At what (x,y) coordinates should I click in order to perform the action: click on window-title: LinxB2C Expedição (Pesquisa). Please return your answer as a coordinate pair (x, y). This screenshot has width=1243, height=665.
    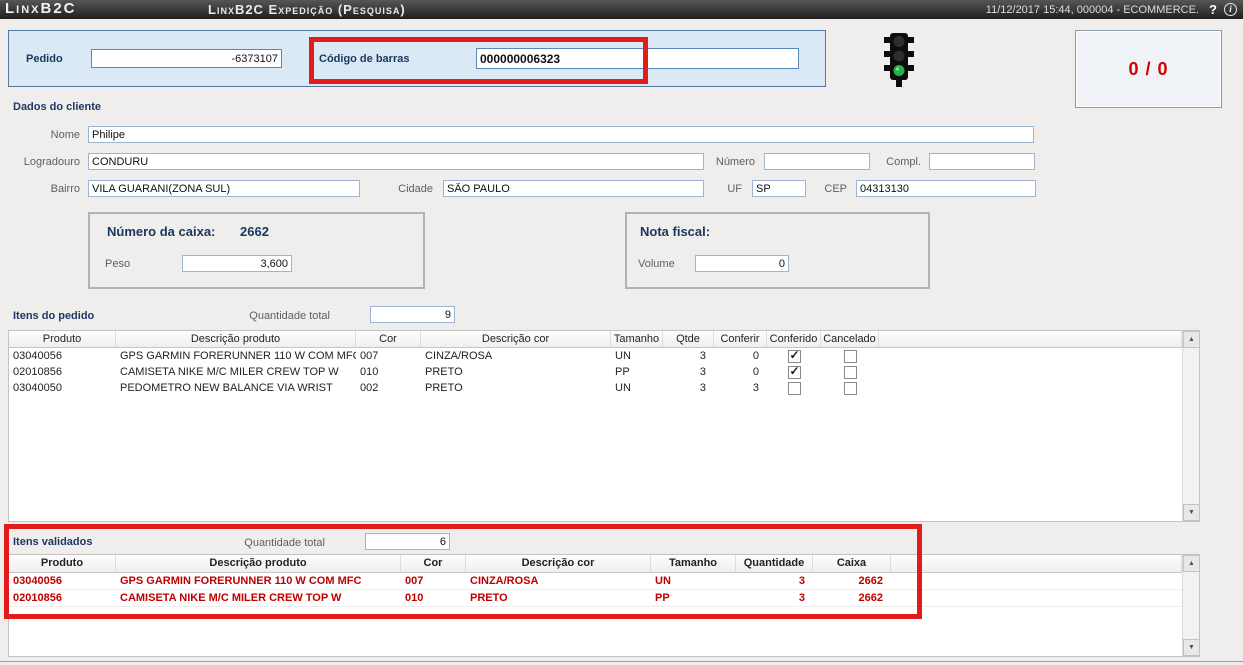
    Looking at the image, I should click on (307, 9).